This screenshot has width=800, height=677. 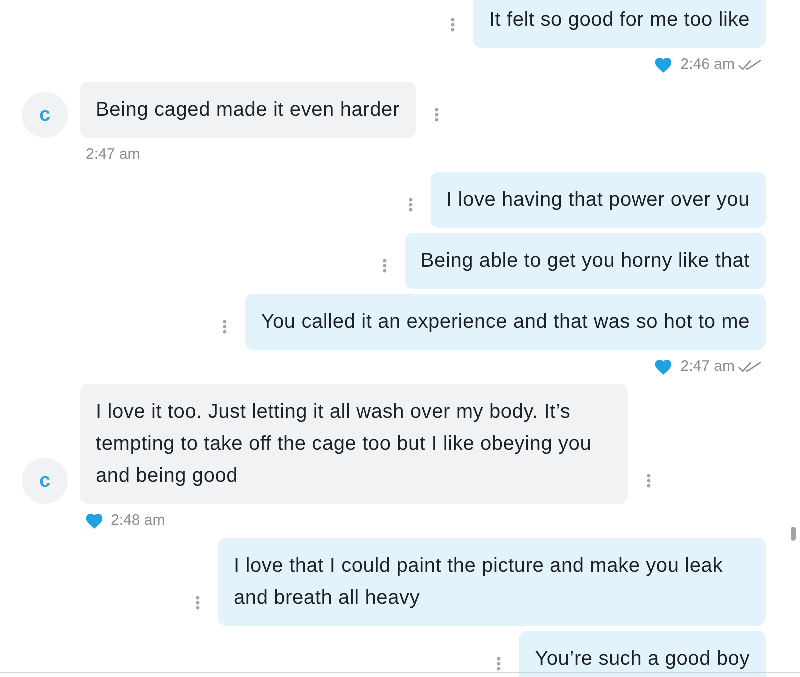 I want to click on message-bubble: I love that I could paint the picture and make you leak and breath all heavy, so click(x=492, y=582).